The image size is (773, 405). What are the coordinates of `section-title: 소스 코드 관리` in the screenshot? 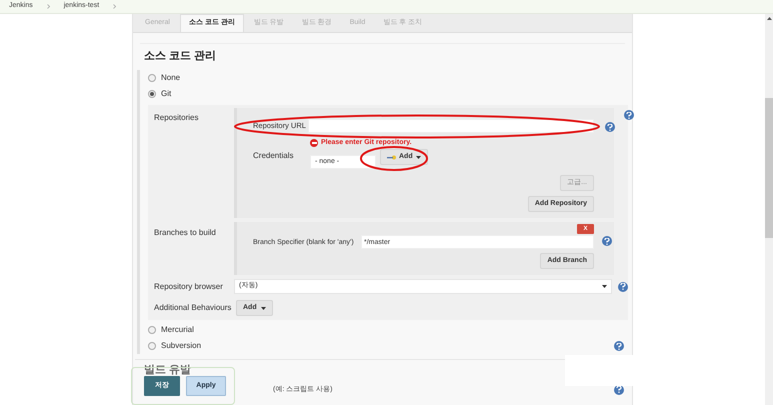 It's located at (181, 56).